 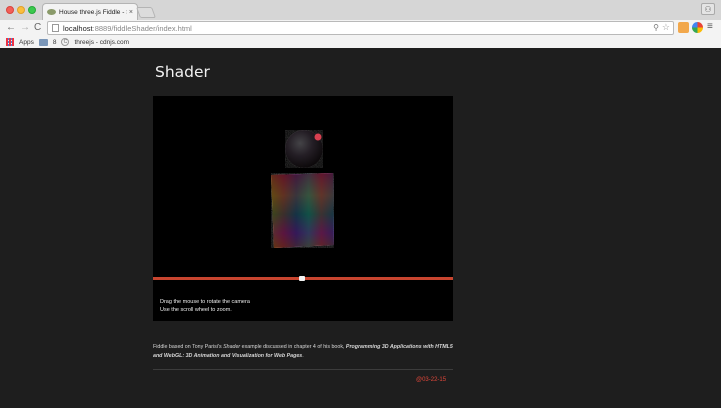 I want to click on bookmark-threejs: threejs - cdnjs.com, so click(x=101, y=42).